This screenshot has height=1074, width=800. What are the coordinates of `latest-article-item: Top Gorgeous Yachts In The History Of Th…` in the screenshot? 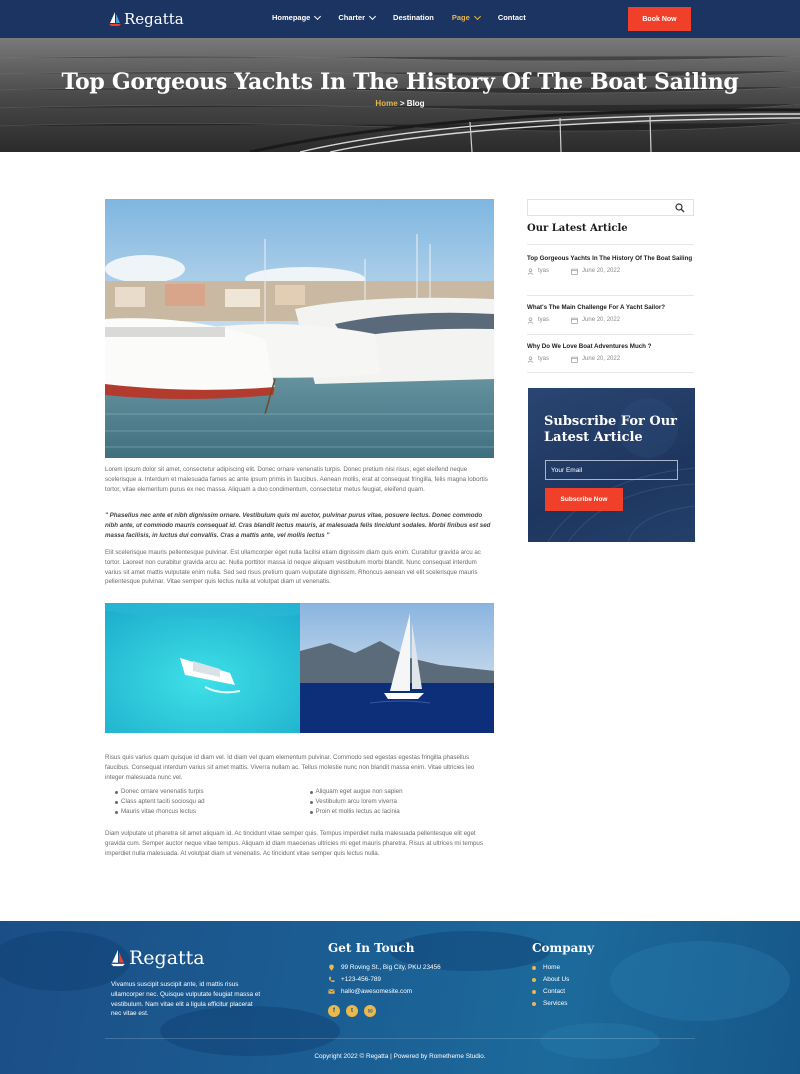 It's located at (610, 264).